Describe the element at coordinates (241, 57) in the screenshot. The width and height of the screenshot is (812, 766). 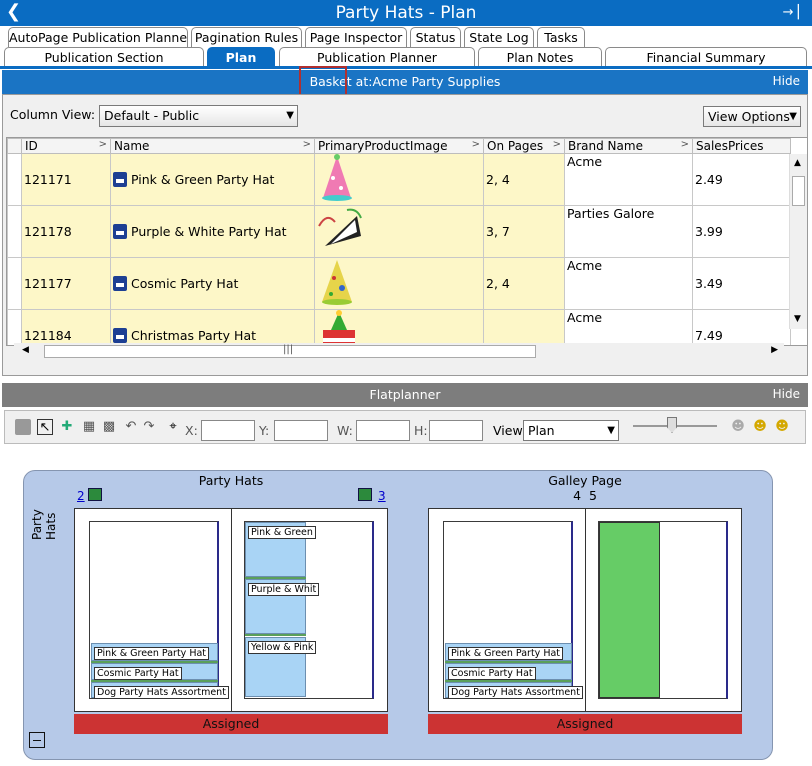
I see `tab-plan: Plan` at that location.